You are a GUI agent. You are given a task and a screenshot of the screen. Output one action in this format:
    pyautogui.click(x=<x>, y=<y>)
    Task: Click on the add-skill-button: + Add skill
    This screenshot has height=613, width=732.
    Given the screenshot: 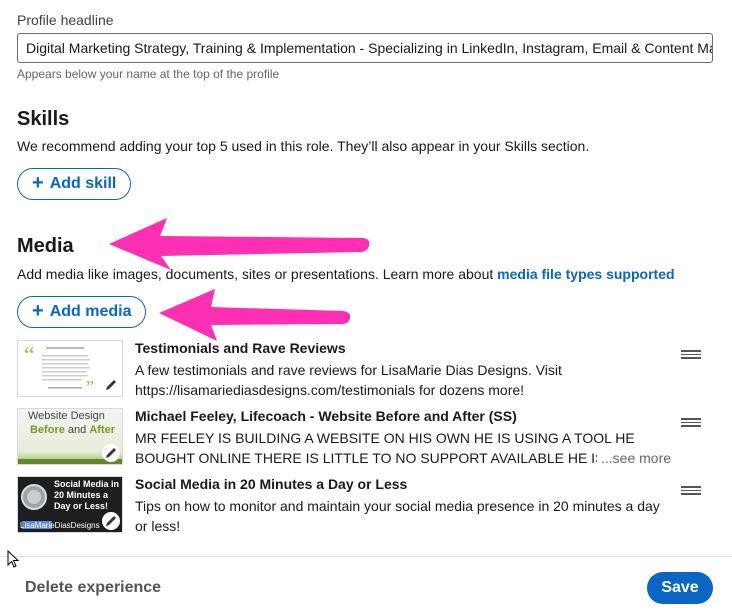 What is the action you would take?
    pyautogui.click(x=74, y=184)
    